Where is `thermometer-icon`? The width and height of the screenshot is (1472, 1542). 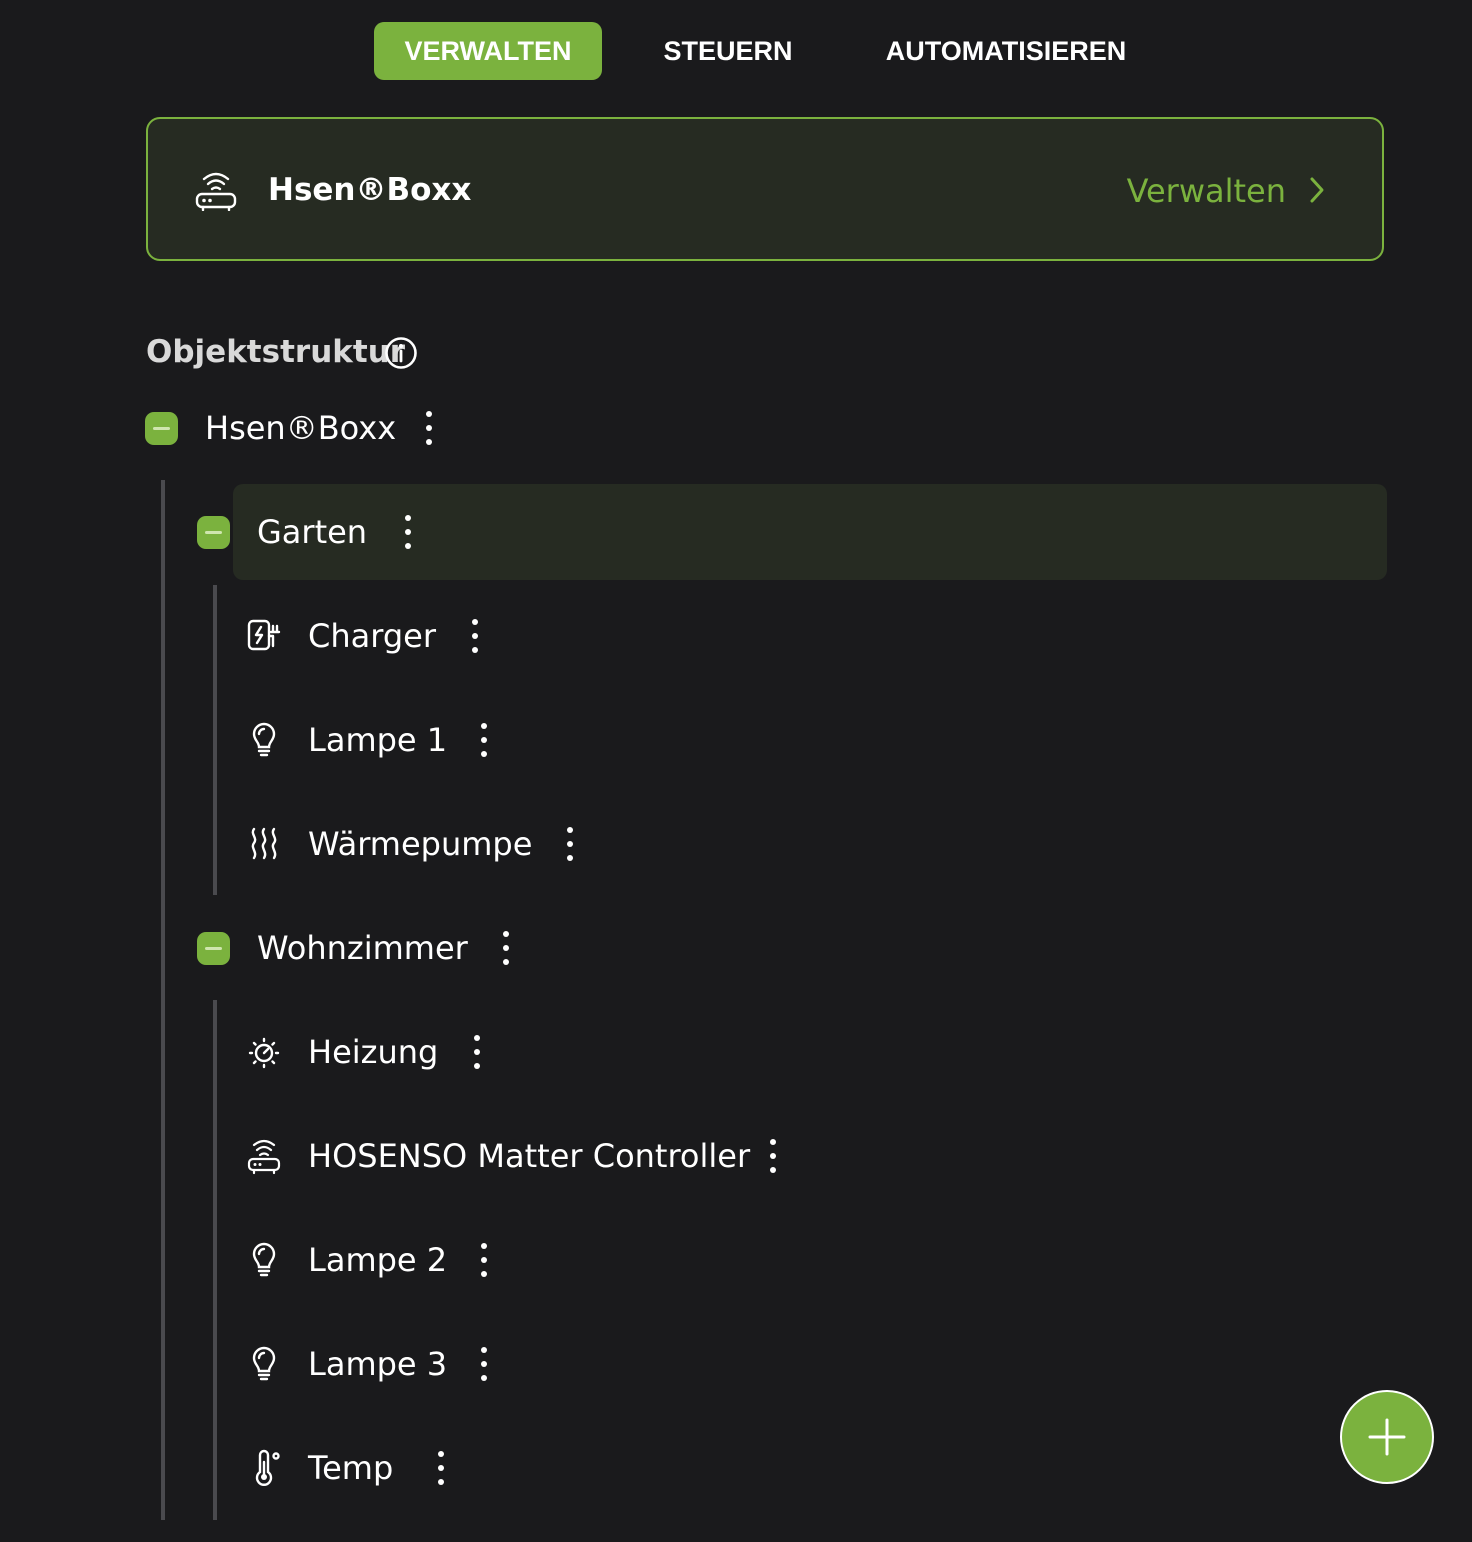
thermometer-icon is located at coordinates (267, 1467).